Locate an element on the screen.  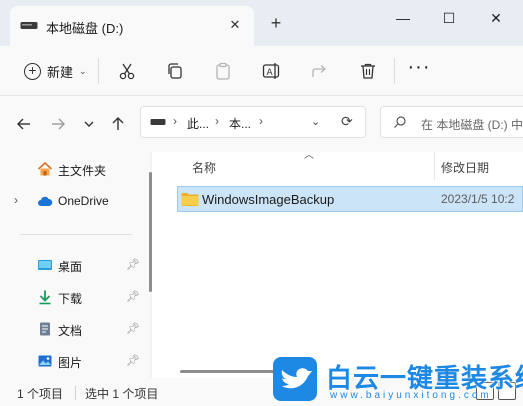
sort-ascending-icon: ︿ is located at coordinates (309, 155).